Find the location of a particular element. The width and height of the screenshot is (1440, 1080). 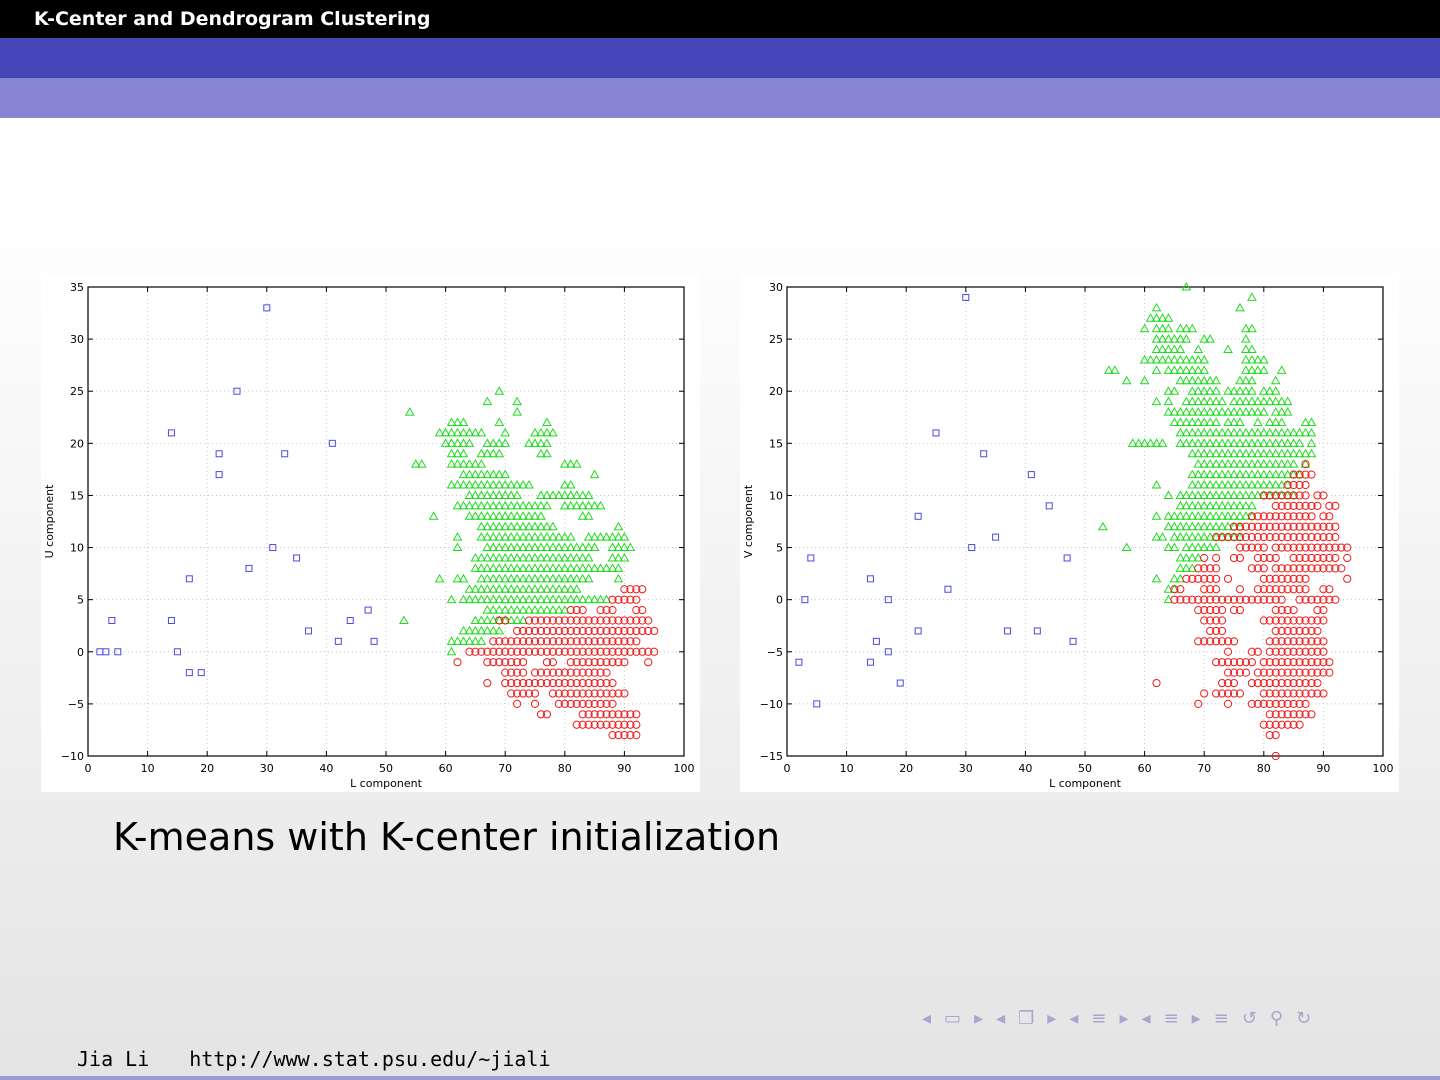

x-tick-label: 0 is located at coordinates (787, 768).